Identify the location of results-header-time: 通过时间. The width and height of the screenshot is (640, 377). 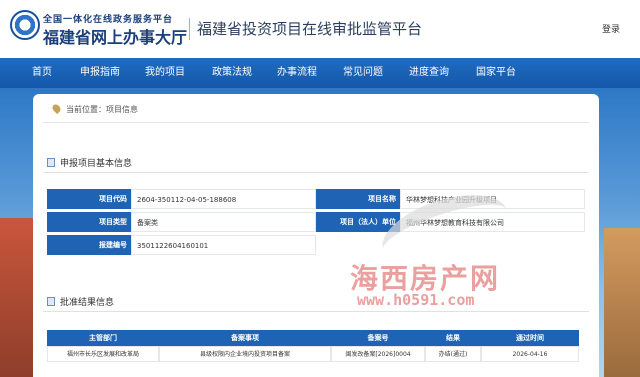
(530, 338).